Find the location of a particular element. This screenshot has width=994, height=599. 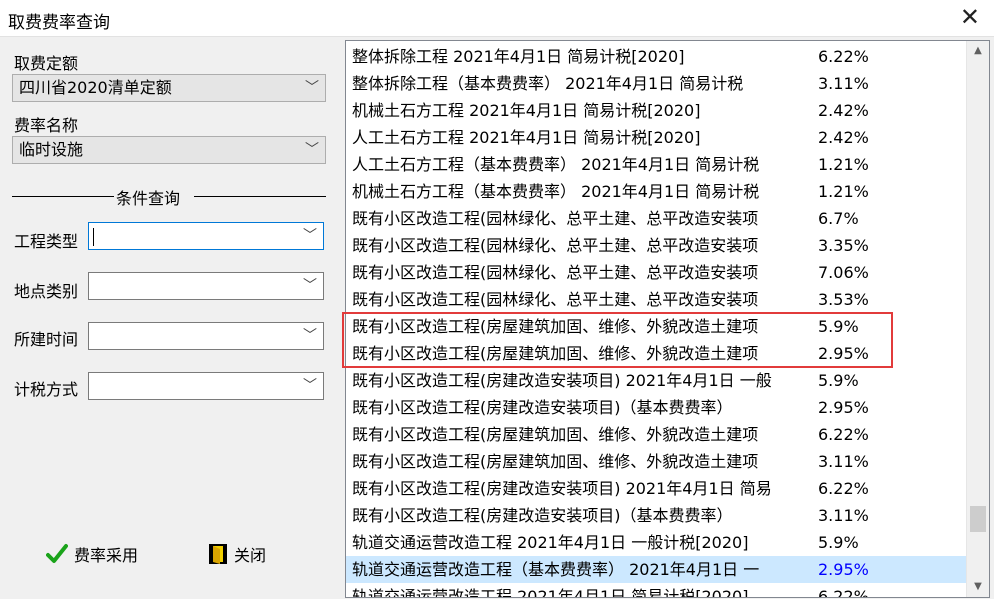

list-item: 既有小区改造工程(园林绿化、总平土建、总平改造安装项 7.06% is located at coordinates (657, 272).